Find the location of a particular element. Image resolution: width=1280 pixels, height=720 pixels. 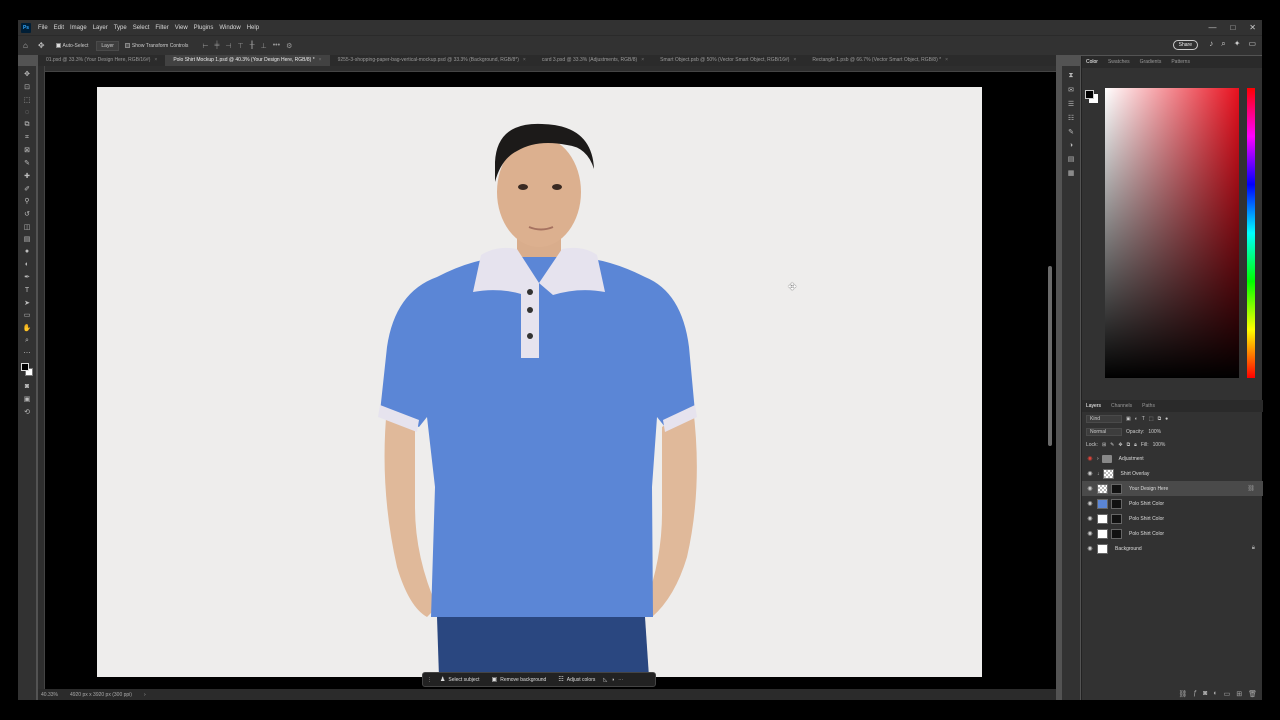

edit-toolbar-icon: ⋯ is located at coordinates (27, 353).